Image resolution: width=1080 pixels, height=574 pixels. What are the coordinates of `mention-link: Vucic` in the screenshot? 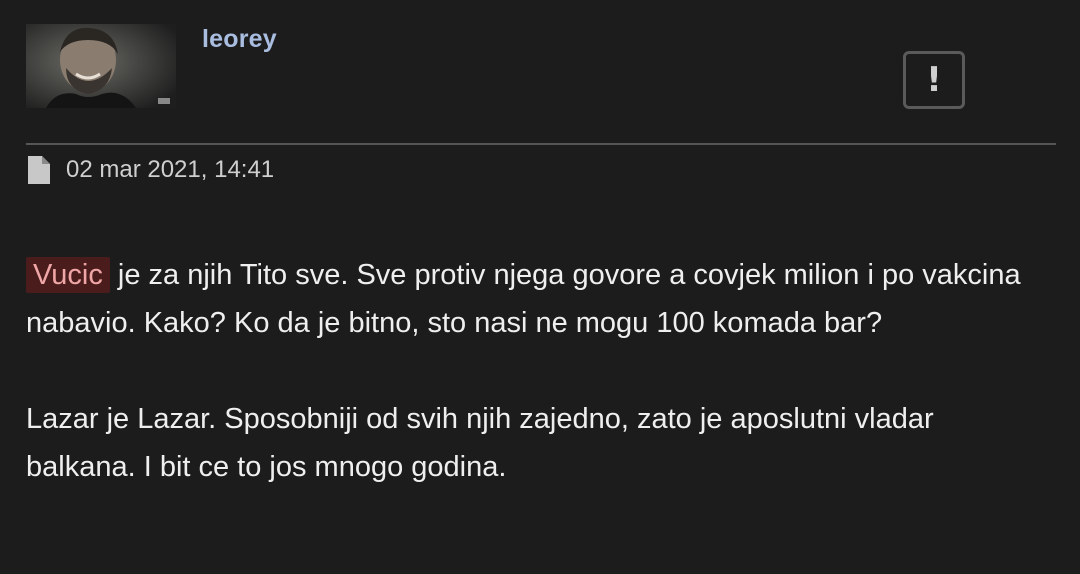 It's located at (68, 275).